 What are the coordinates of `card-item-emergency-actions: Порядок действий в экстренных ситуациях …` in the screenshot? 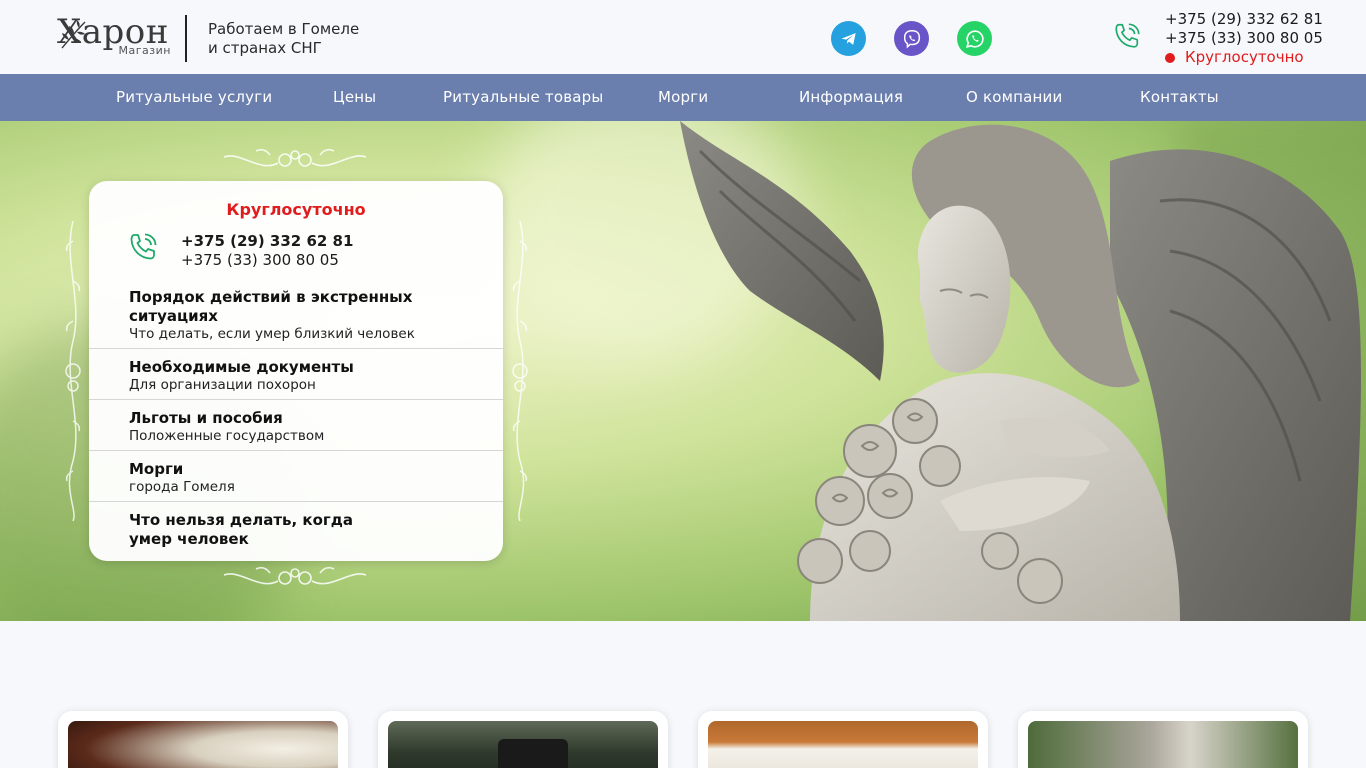 It's located at (296, 315).